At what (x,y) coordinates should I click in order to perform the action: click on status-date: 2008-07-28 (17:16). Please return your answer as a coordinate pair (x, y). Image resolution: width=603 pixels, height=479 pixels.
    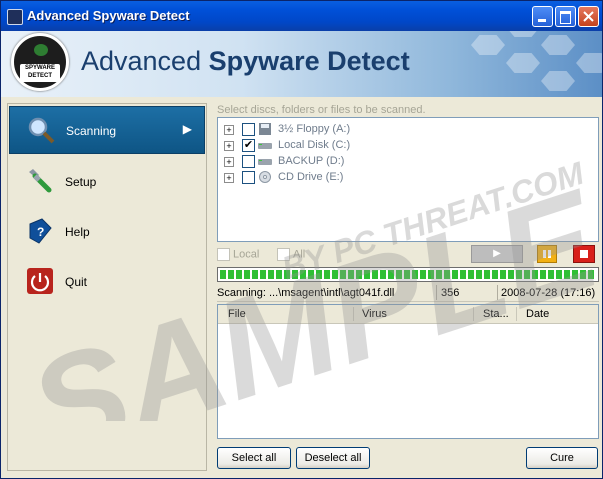
    Looking at the image, I should click on (548, 293).